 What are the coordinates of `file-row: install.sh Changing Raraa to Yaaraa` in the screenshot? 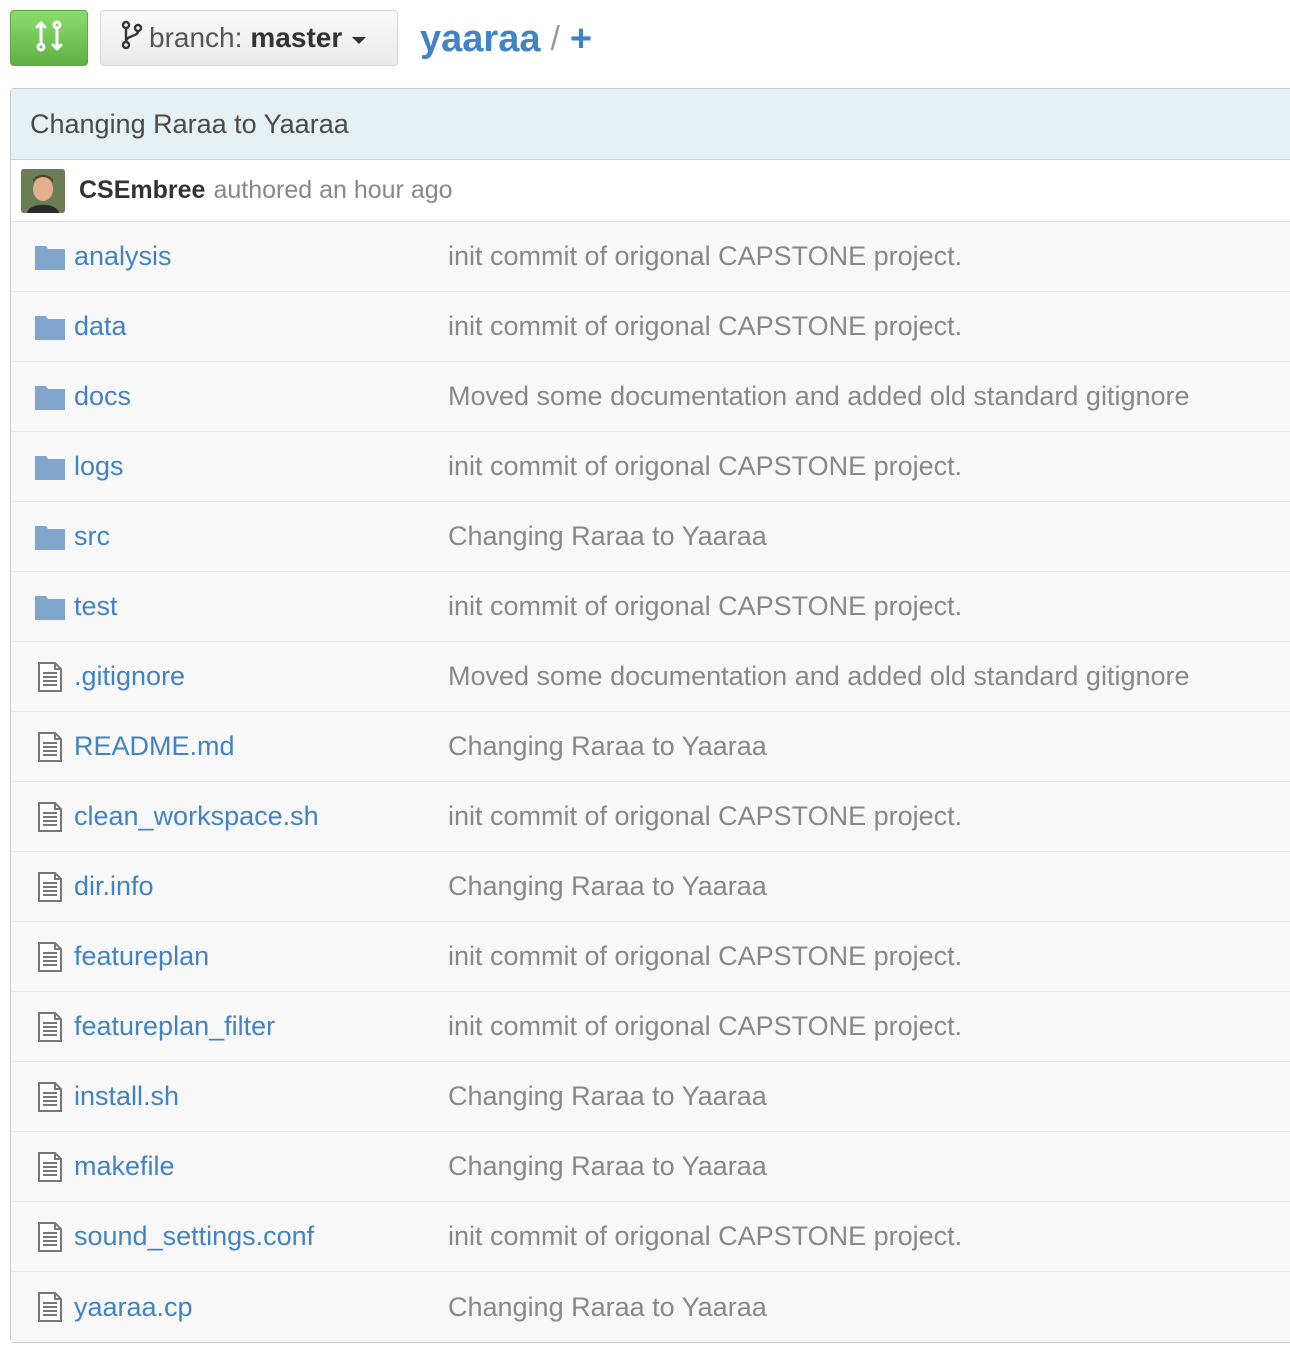 It's located at (650, 1097).